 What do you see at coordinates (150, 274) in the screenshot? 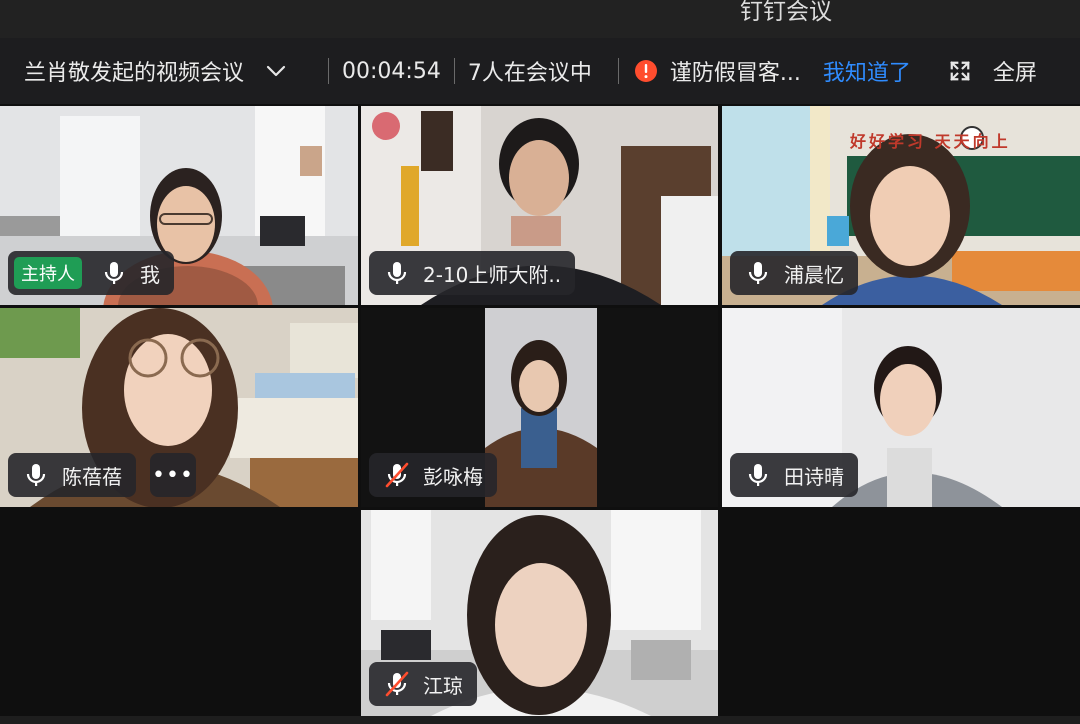
I see `participant-name: 我` at bounding box center [150, 274].